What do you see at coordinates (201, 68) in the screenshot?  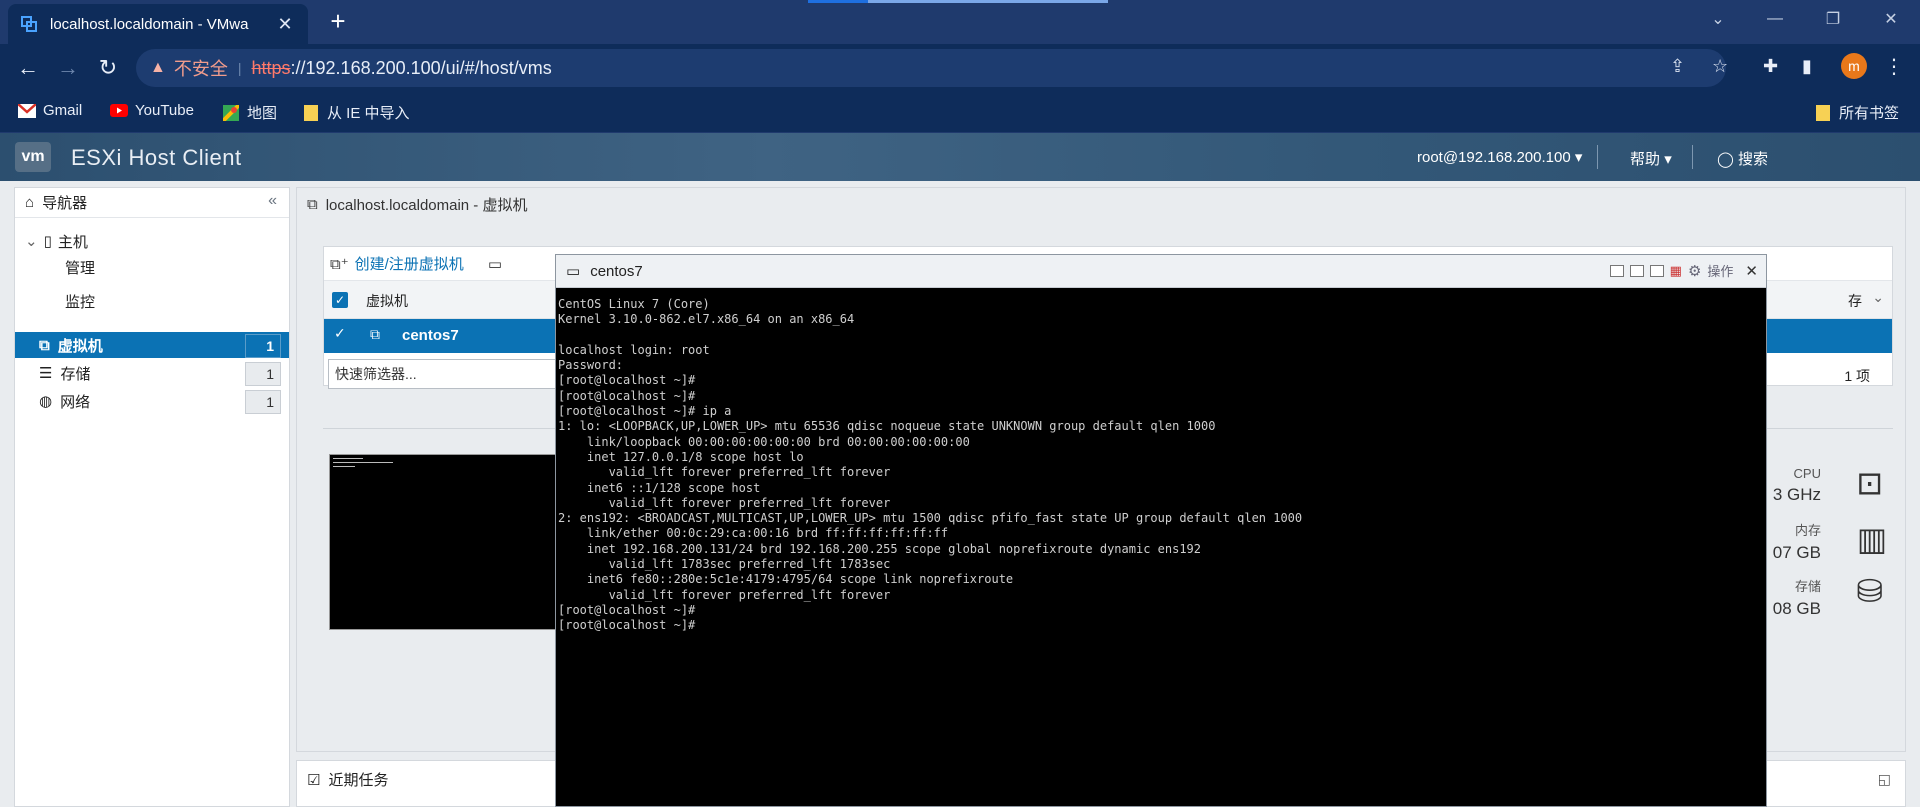 I see `security-label: 不安全` at bounding box center [201, 68].